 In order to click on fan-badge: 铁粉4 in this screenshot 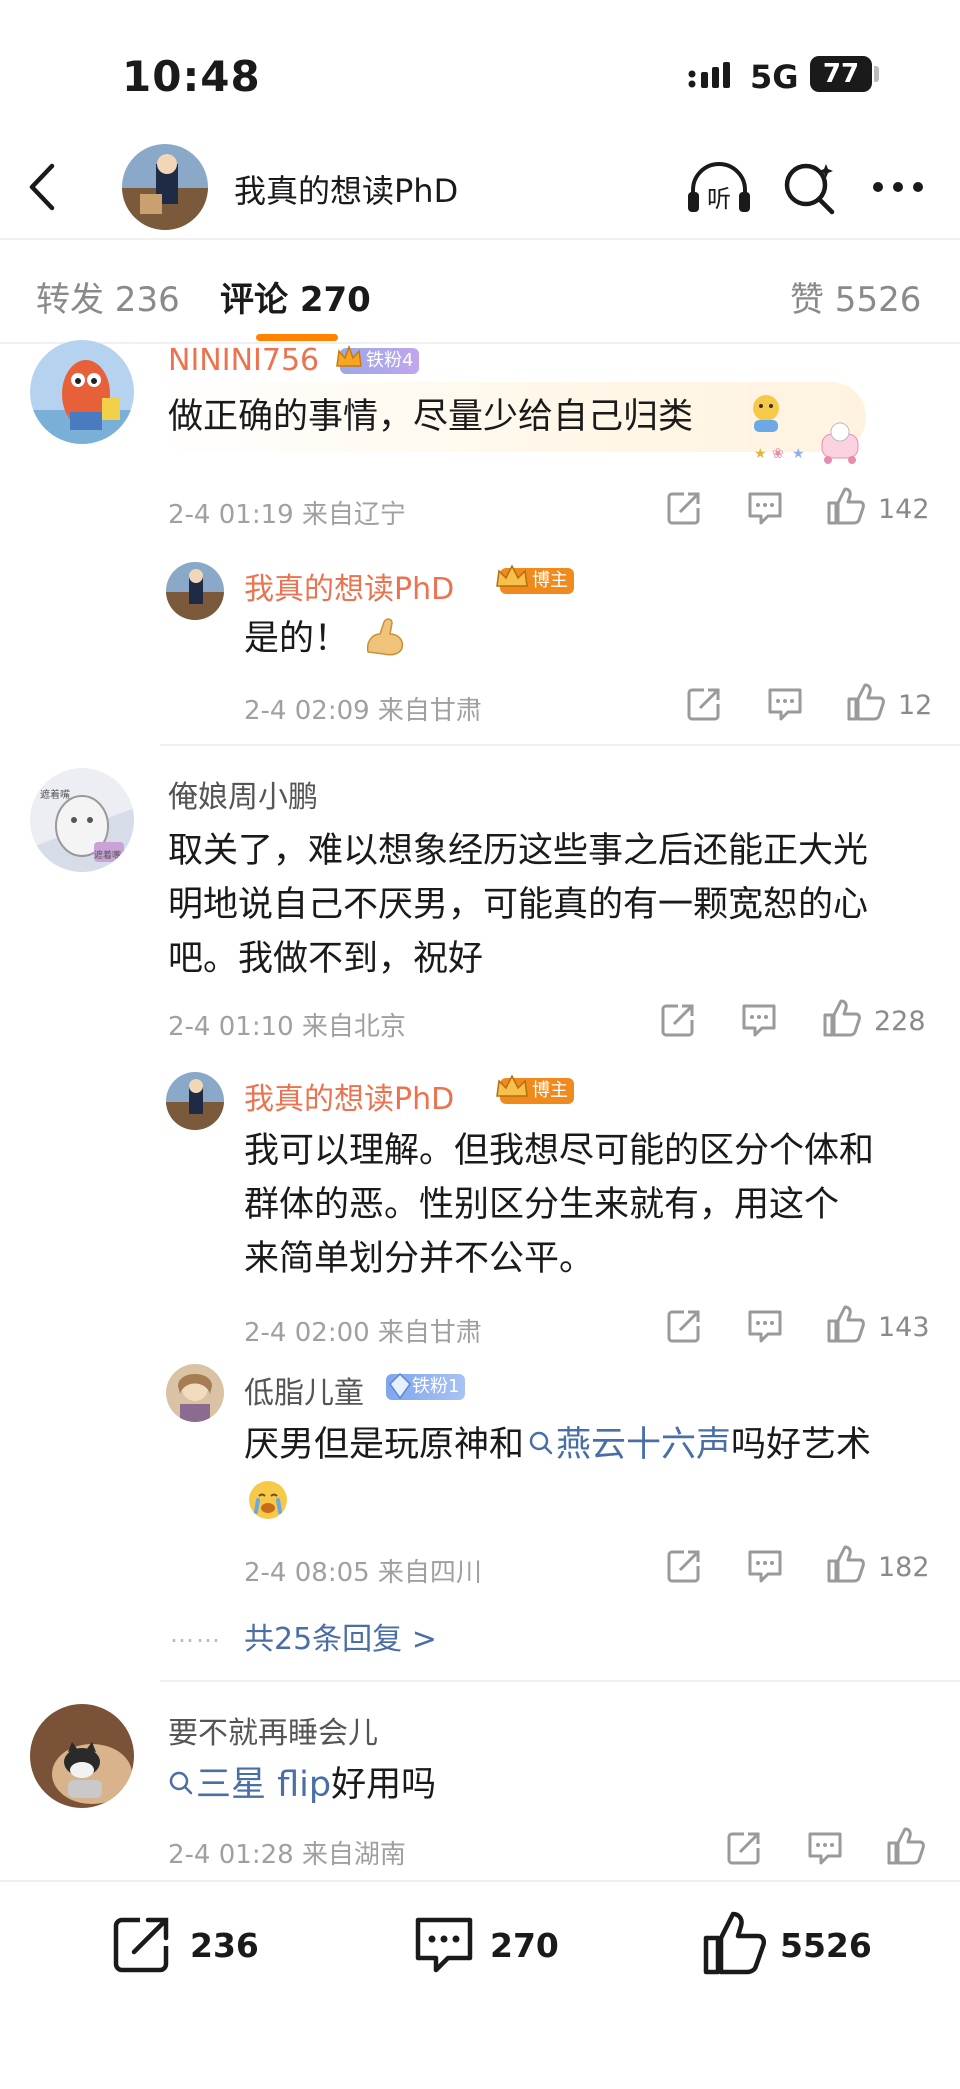, I will do `click(378, 359)`.